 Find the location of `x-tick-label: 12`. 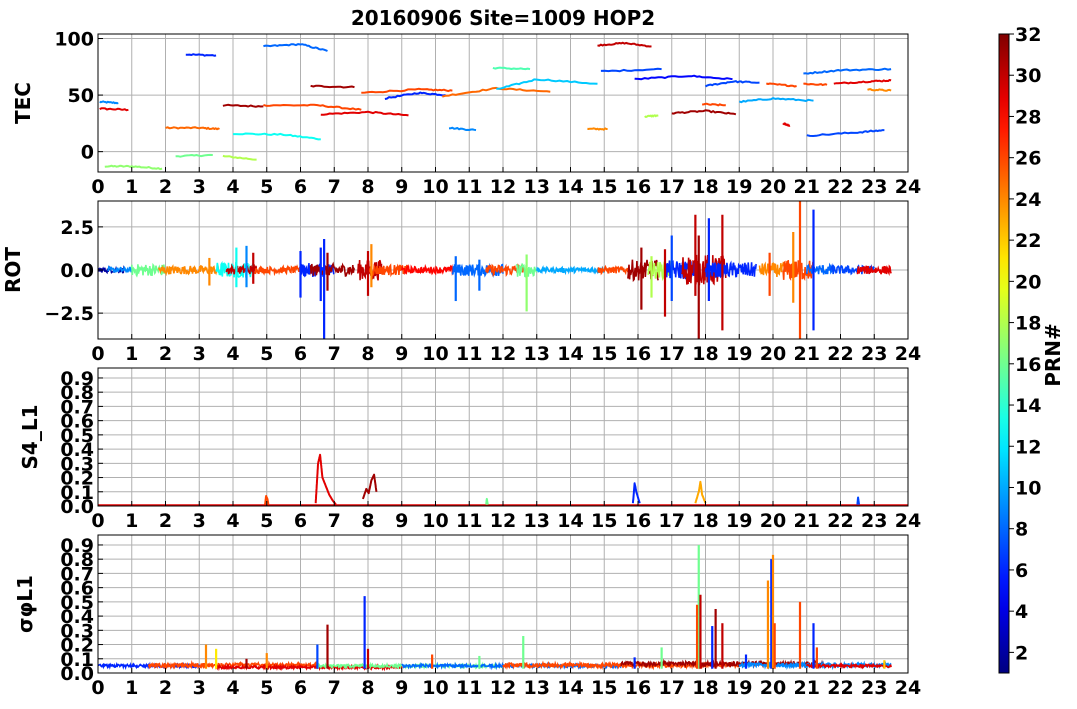

x-tick-label: 12 is located at coordinates (503, 354).